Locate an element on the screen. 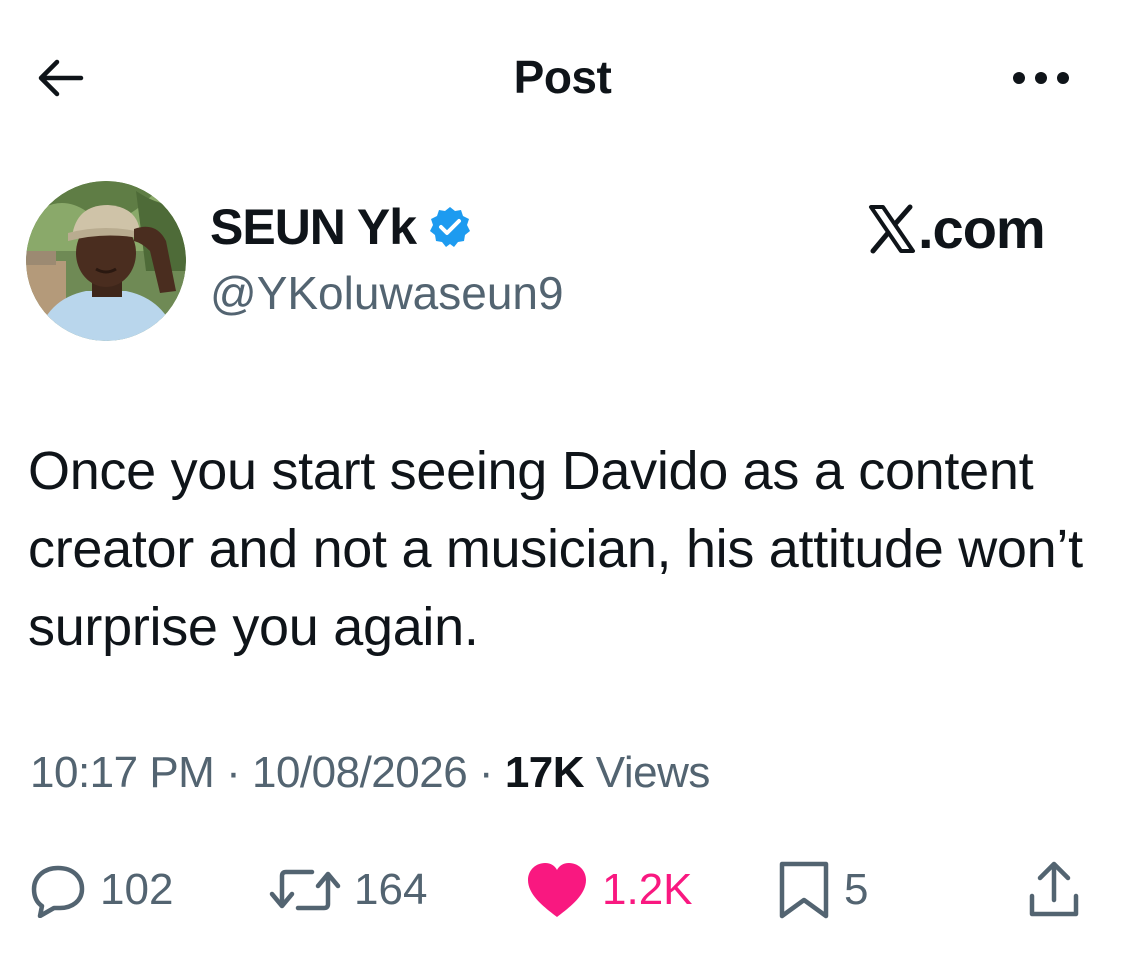  post-date: 10/08/2026 is located at coordinates (360, 772).